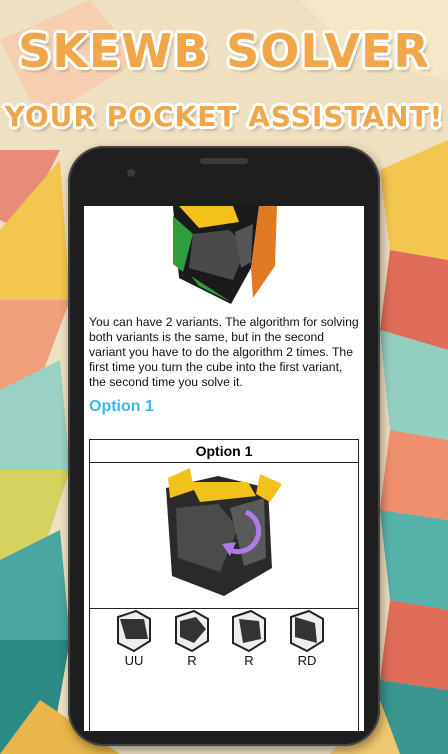 Image resolution: width=448 pixels, height=754 pixels. I want to click on move-item: UU, so click(134, 640).